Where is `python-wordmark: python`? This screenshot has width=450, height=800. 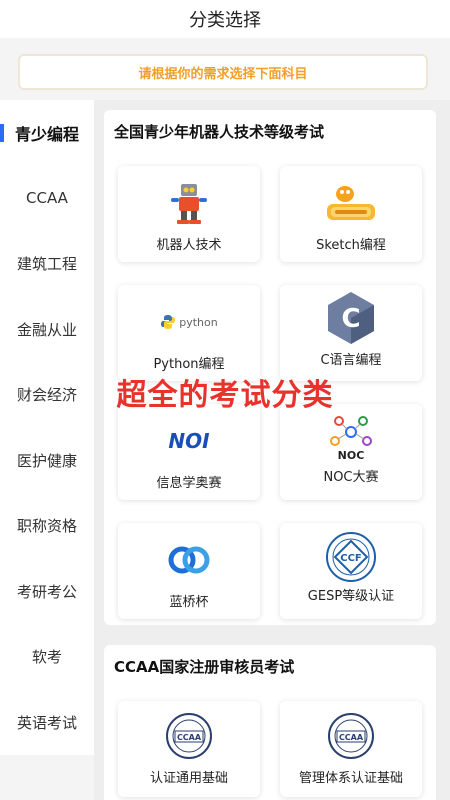
python-wordmark: python is located at coordinates (198, 322).